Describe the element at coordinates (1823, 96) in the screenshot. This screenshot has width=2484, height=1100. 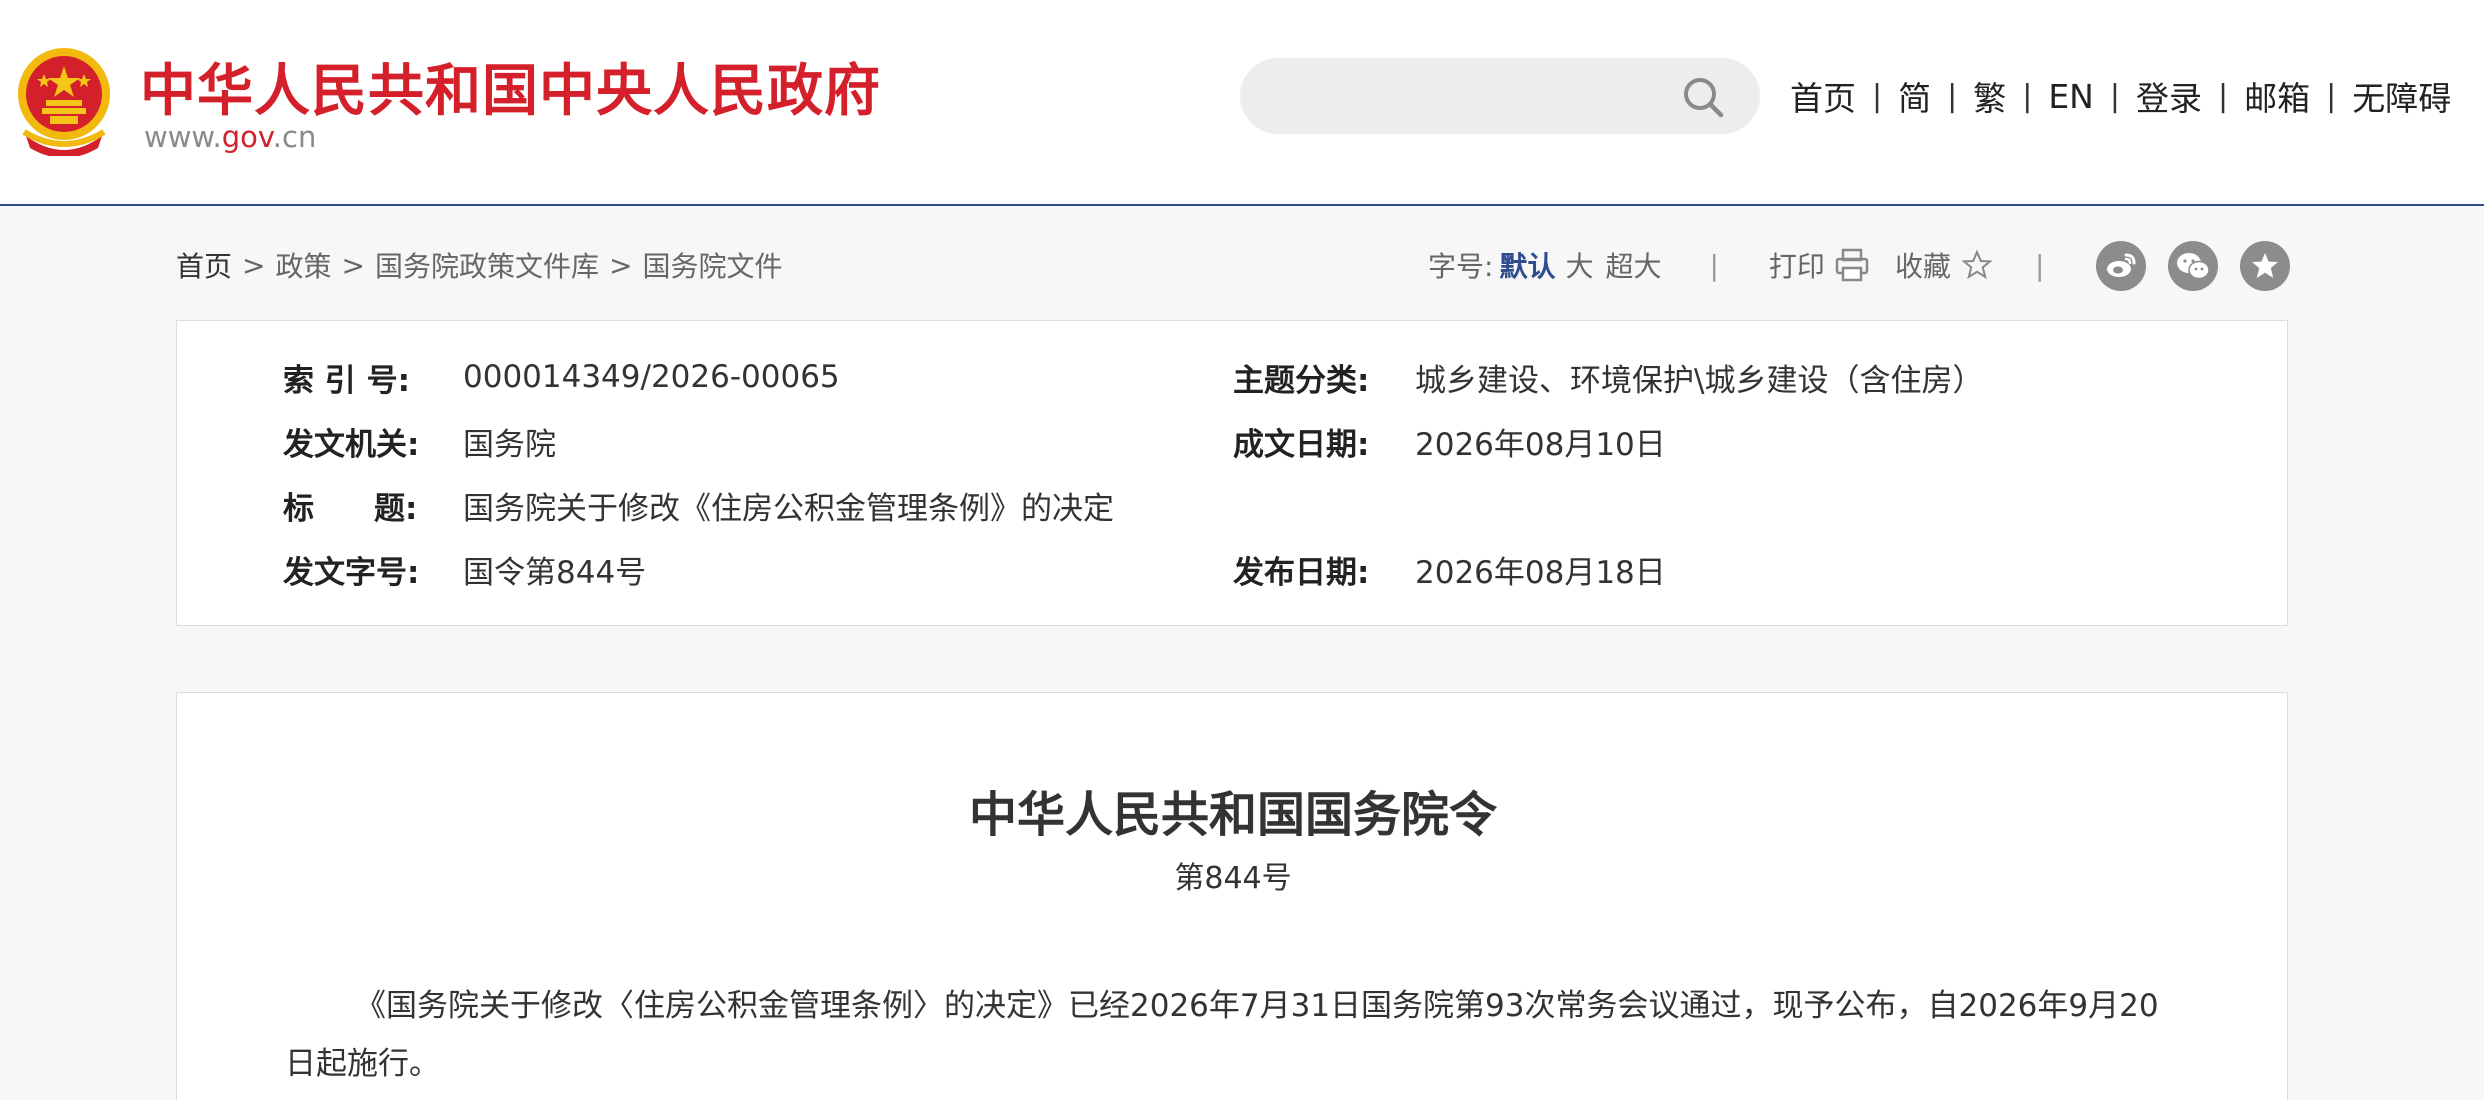
I see `nav-home: 首页` at that location.